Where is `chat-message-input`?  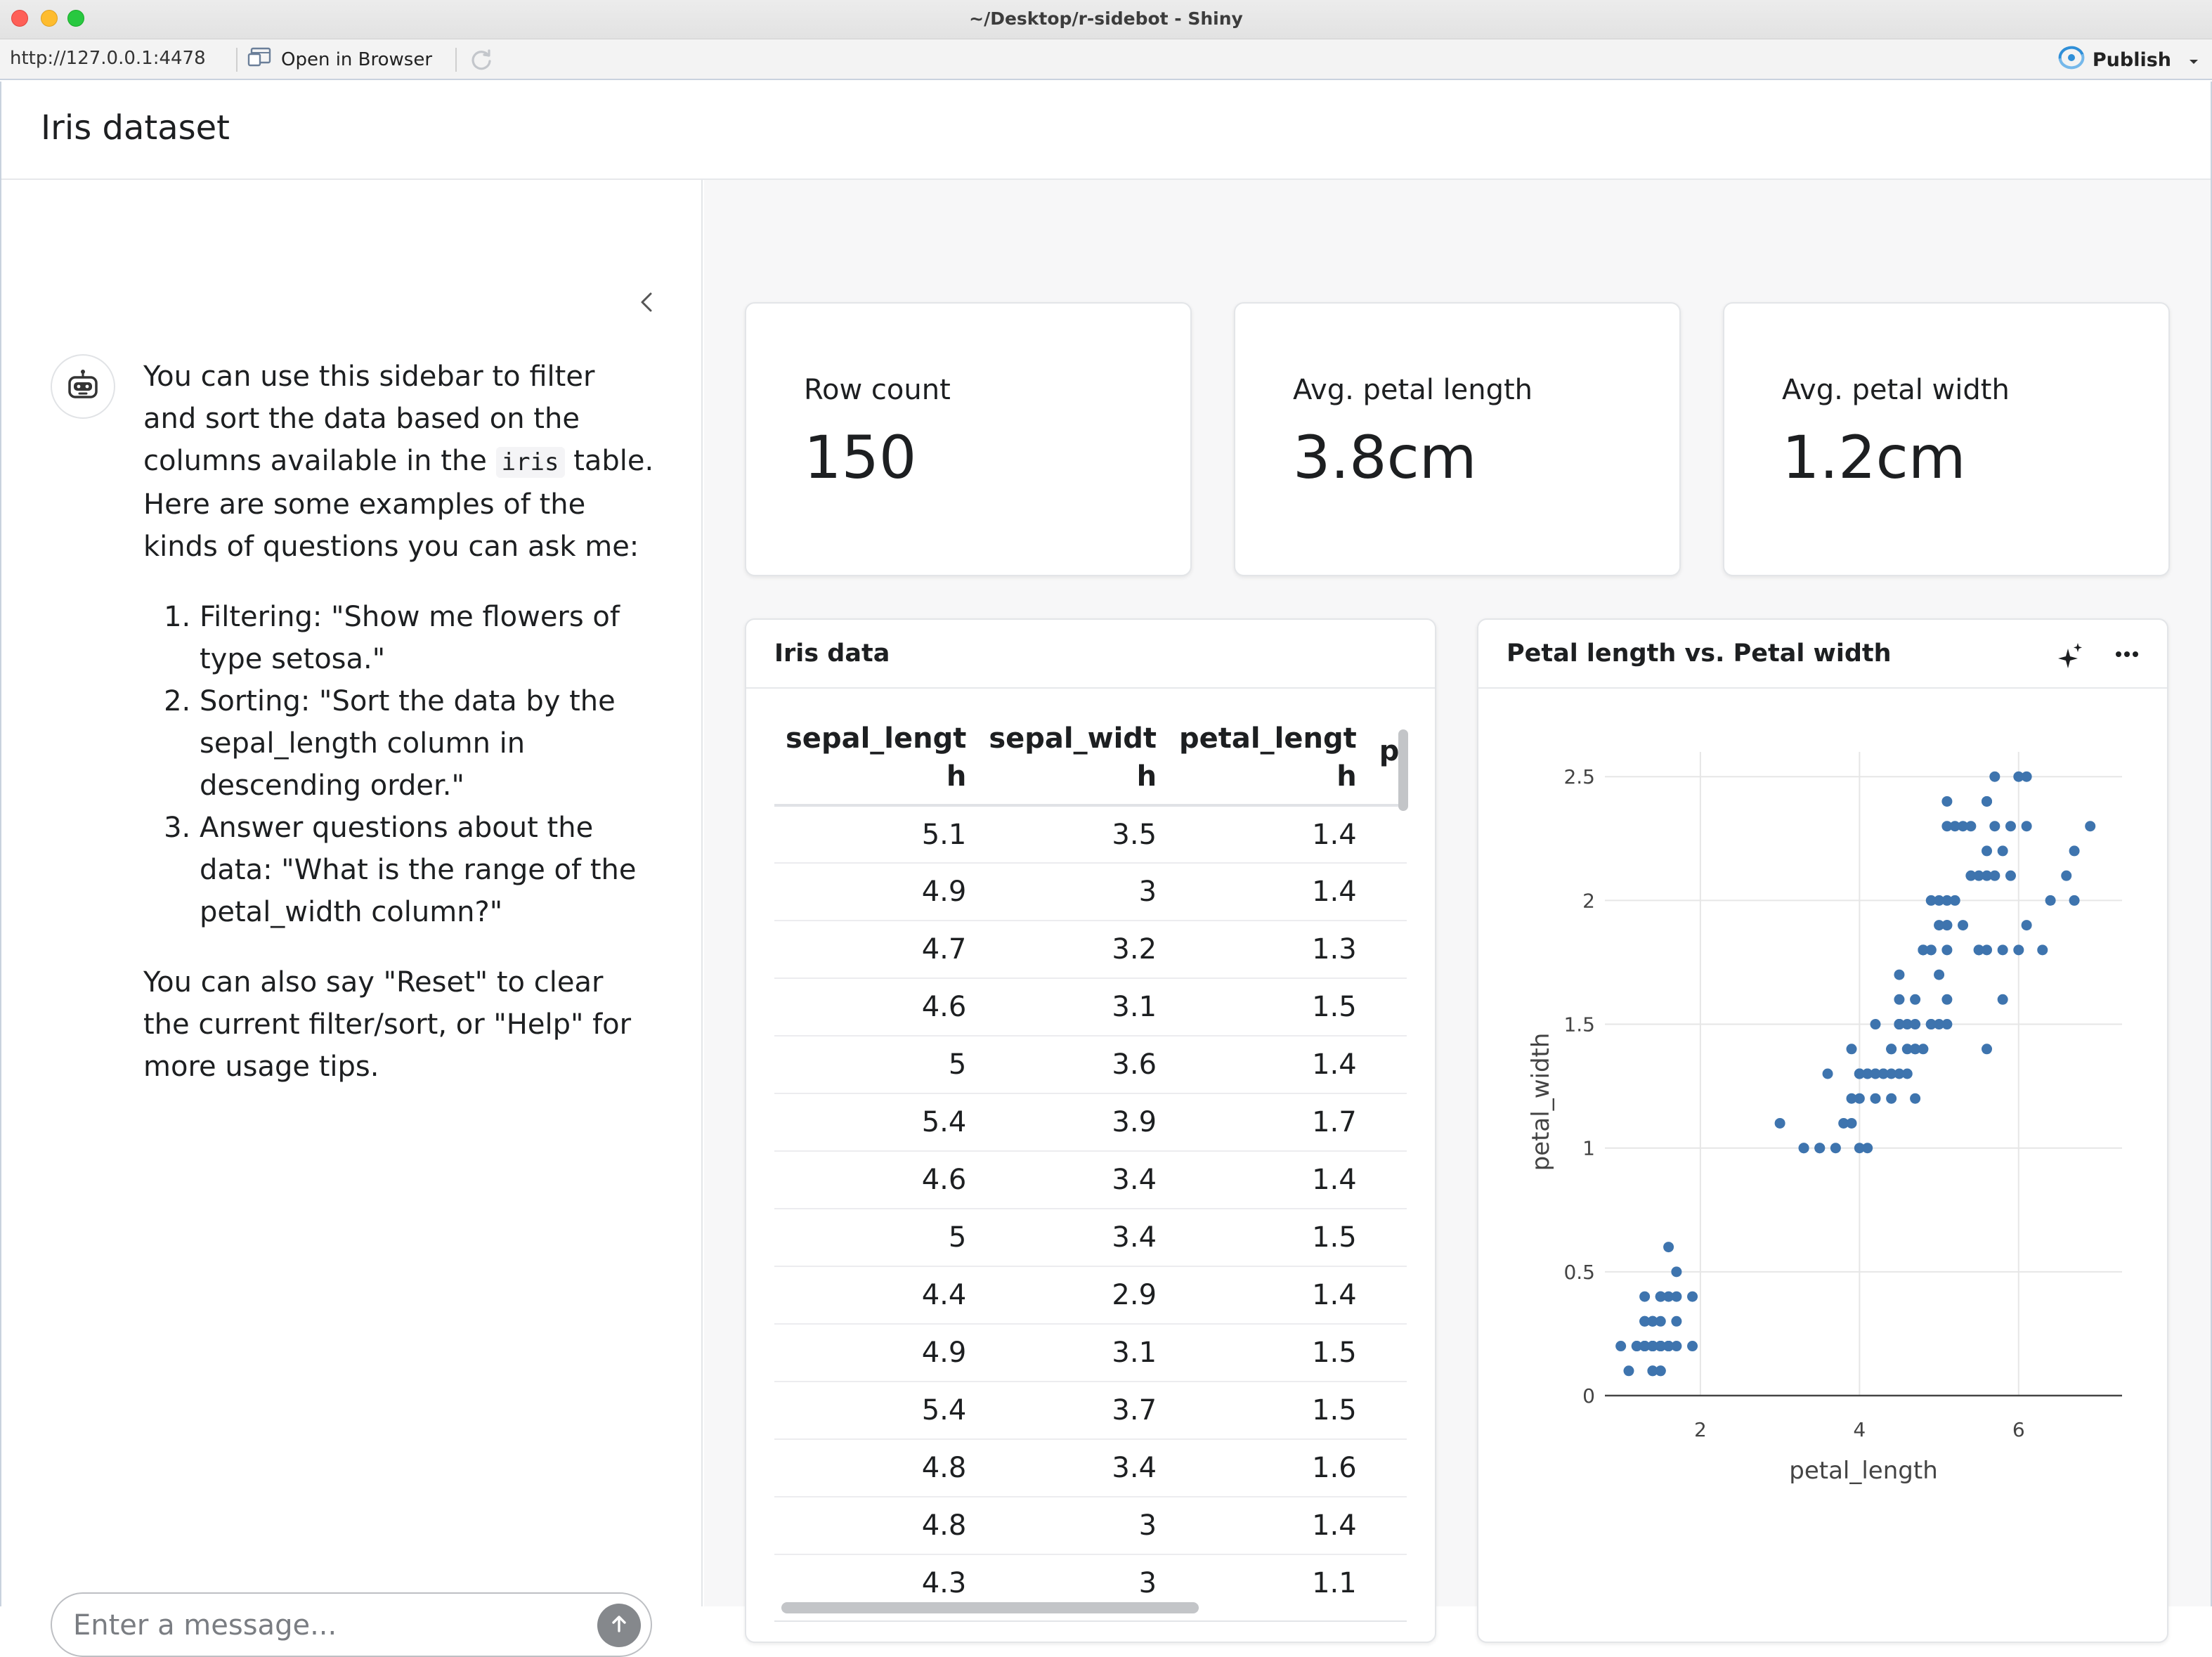
chat-message-input is located at coordinates (333, 1625).